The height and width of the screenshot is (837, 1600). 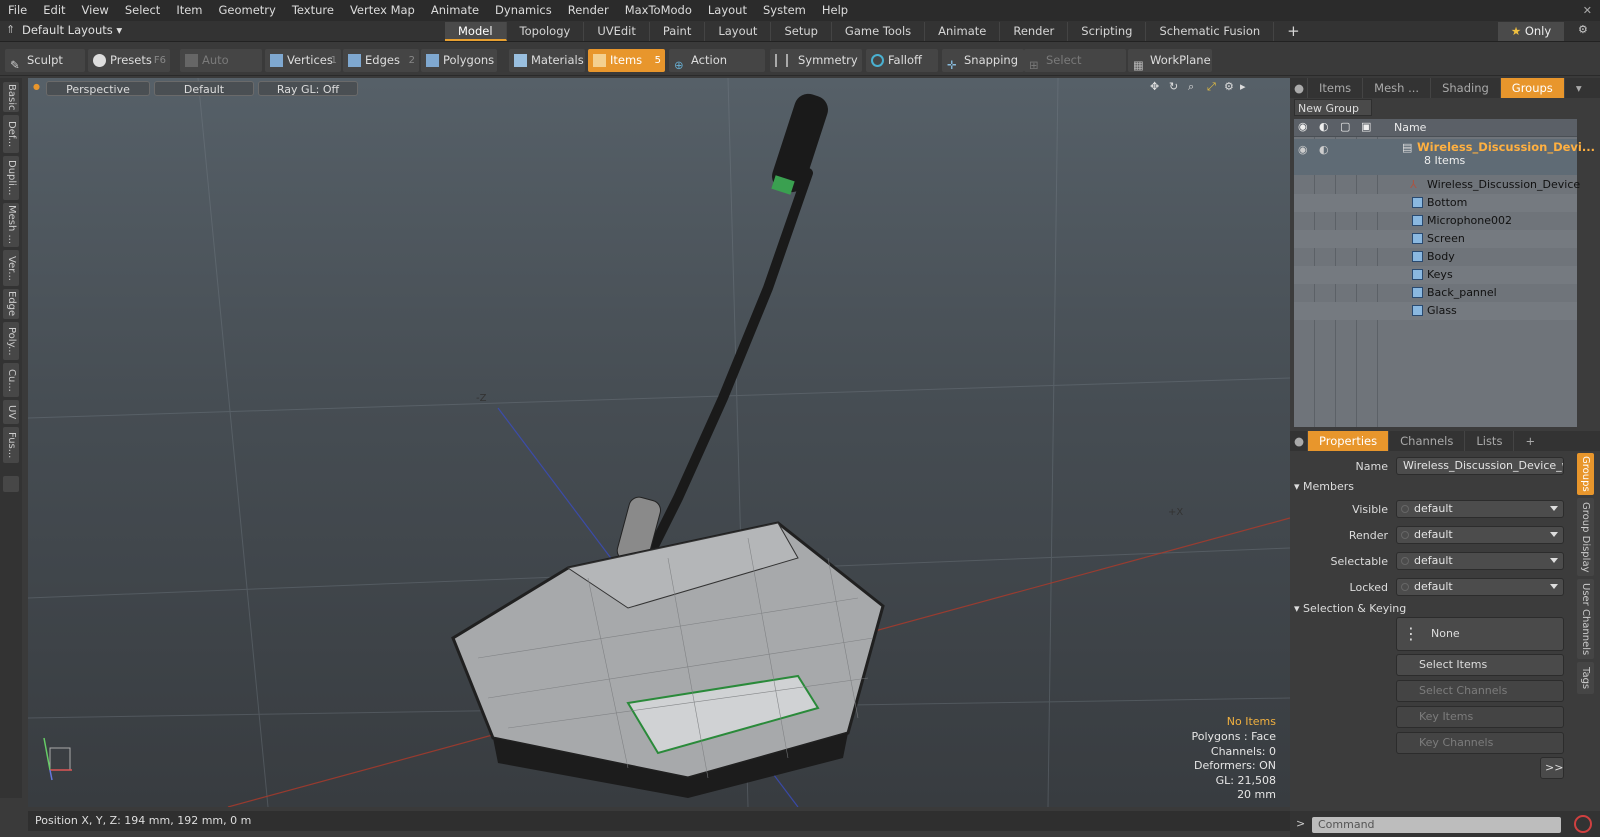 What do you see at coordinates (1585, 619) in the screenshot?
I see `sidetab-user-channels: User Channels` at bounding box center [1585, 619].